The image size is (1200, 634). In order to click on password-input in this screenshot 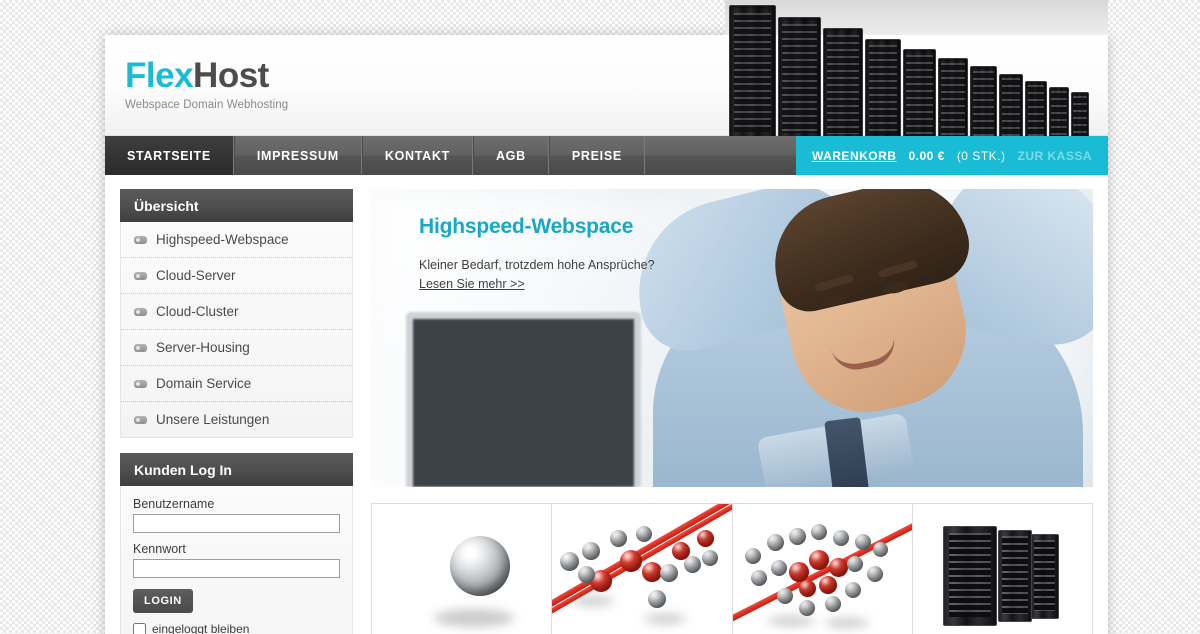, I will do `click(236, 568)`.